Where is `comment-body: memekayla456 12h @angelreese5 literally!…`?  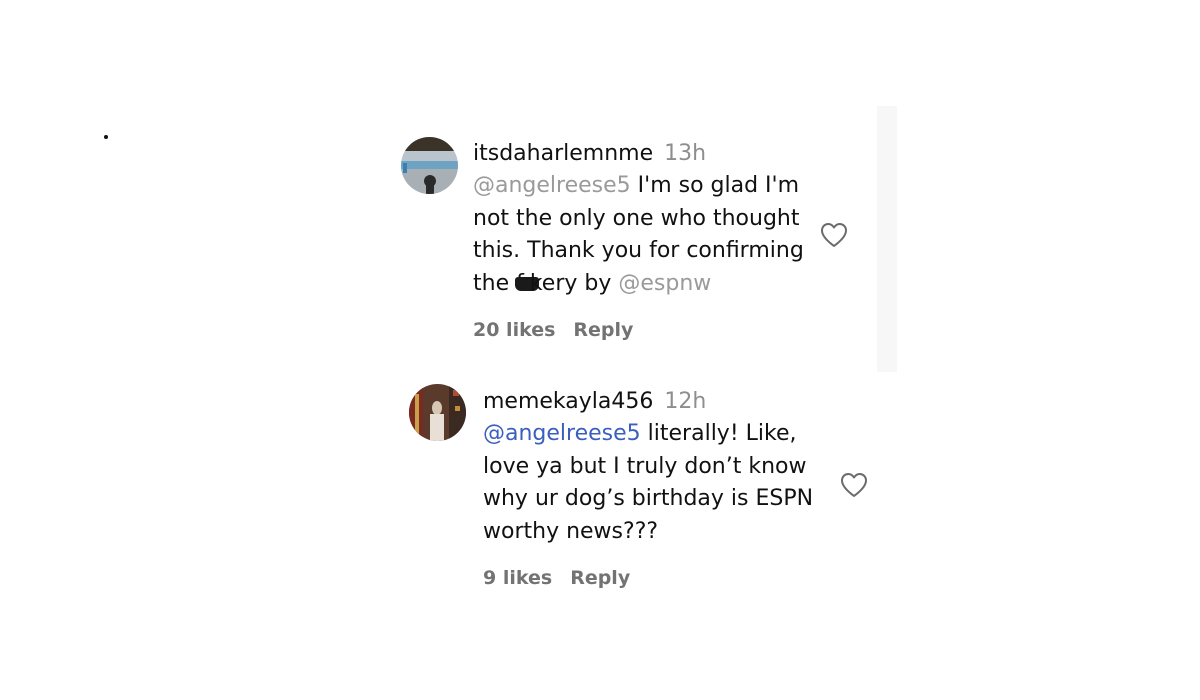 comment-body: memekayla456 12h @angelreese5 literally!… is located at coordinates (663, 488).